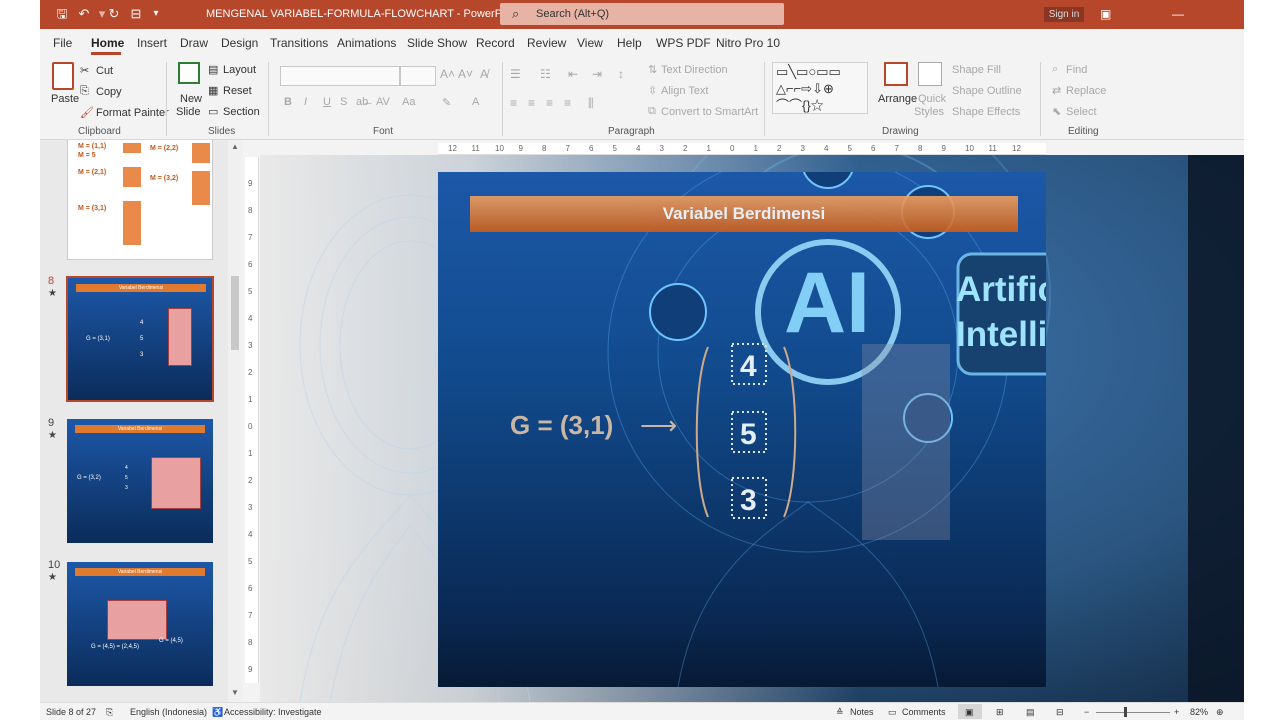 The height and width of the screenshot is (720, 1280). What do you see at coordinates (930, 74) in the screenshot?
I see `quick-styles-icon` at bounding box center [930, 74].